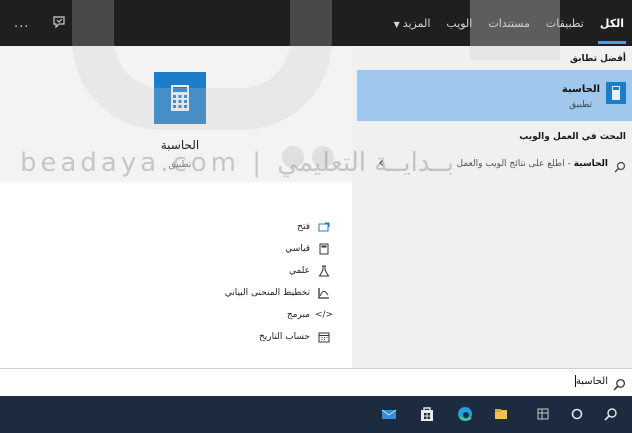  Describe the element at coordinates (316, 414) in the screenshot. I see `taskbar` at that location.